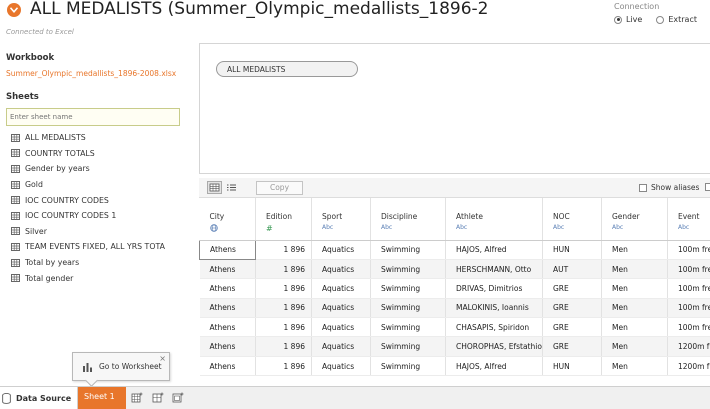  Describe the element at coordinates (669, 187) in the screenshot. I see `show-aliases-toggle: Show aliases` at that location.